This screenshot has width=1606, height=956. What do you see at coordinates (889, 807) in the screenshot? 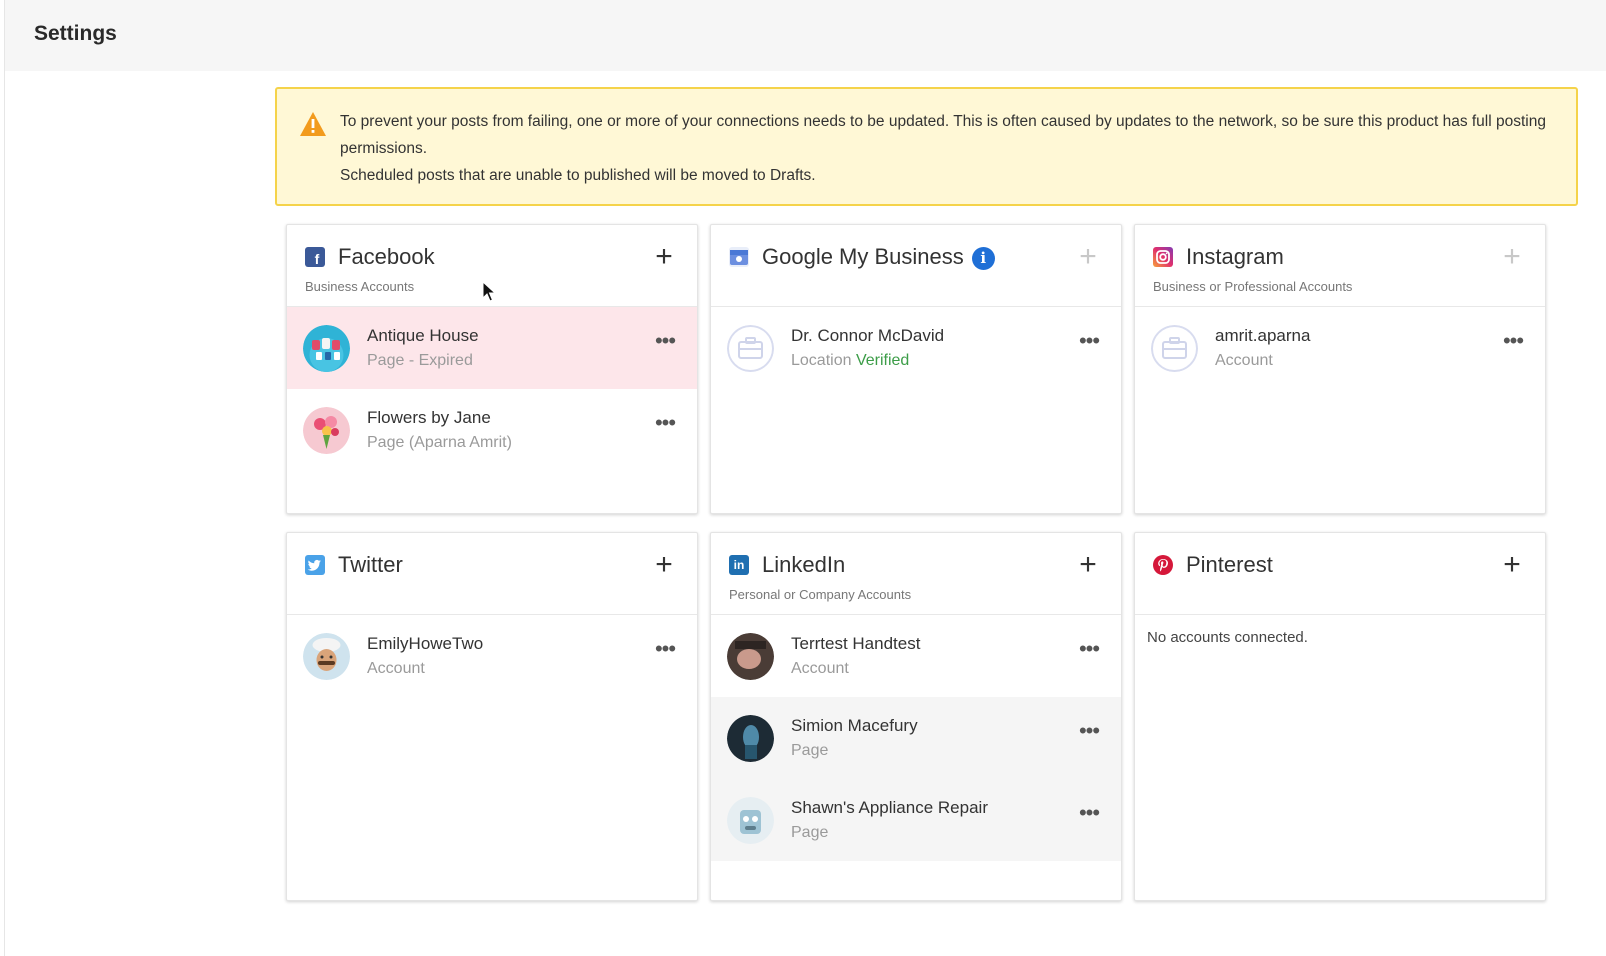
I see `account-name: Shawn's Appliance Repair` at bounding box center [889, 807].